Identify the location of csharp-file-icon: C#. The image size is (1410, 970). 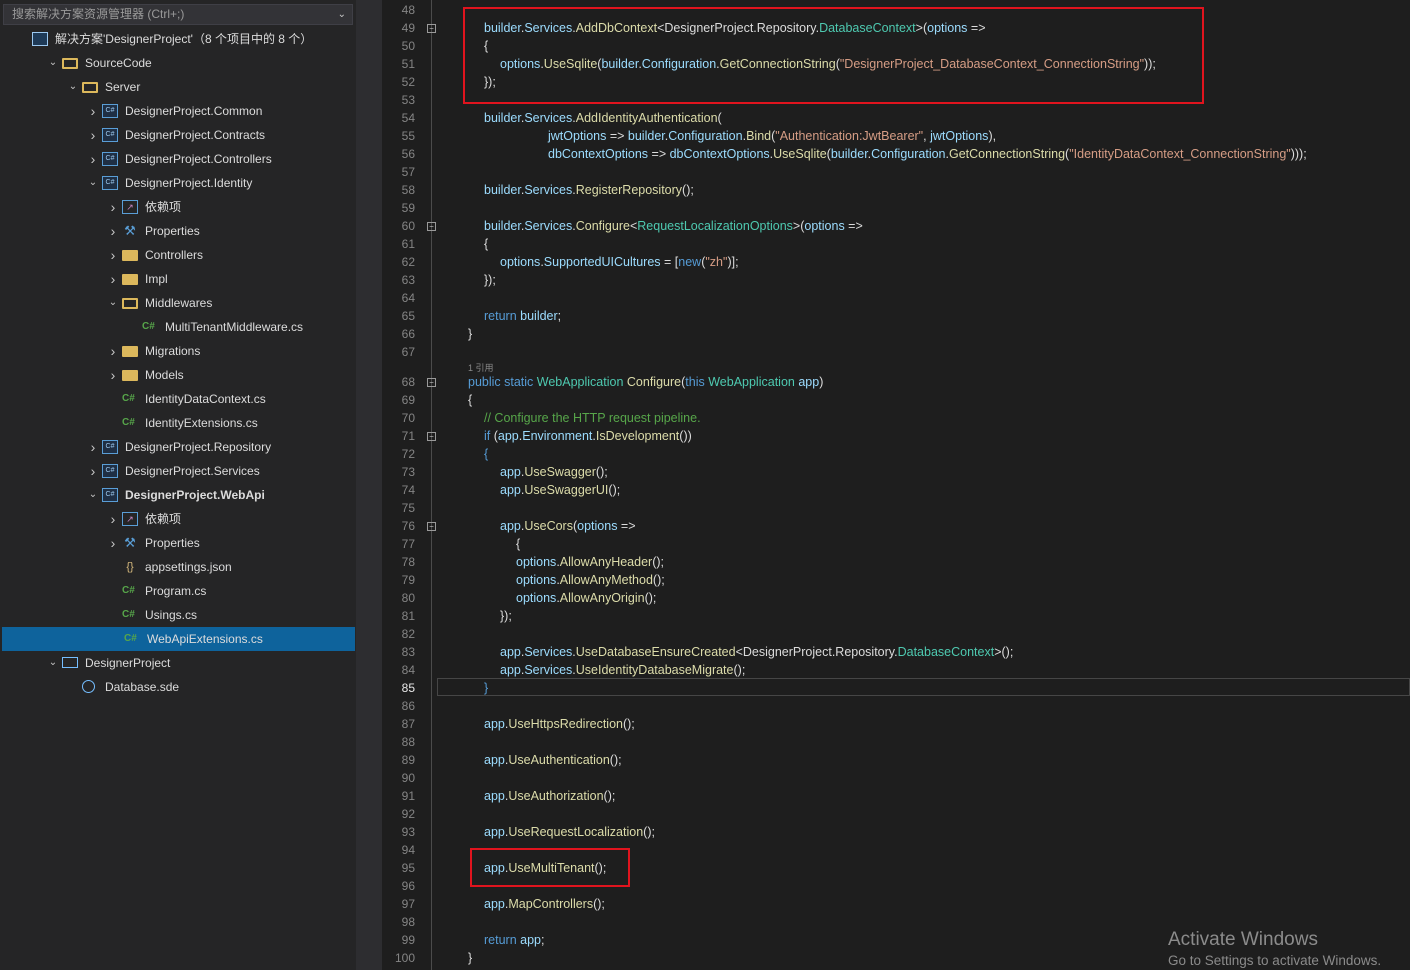
(148, 326).